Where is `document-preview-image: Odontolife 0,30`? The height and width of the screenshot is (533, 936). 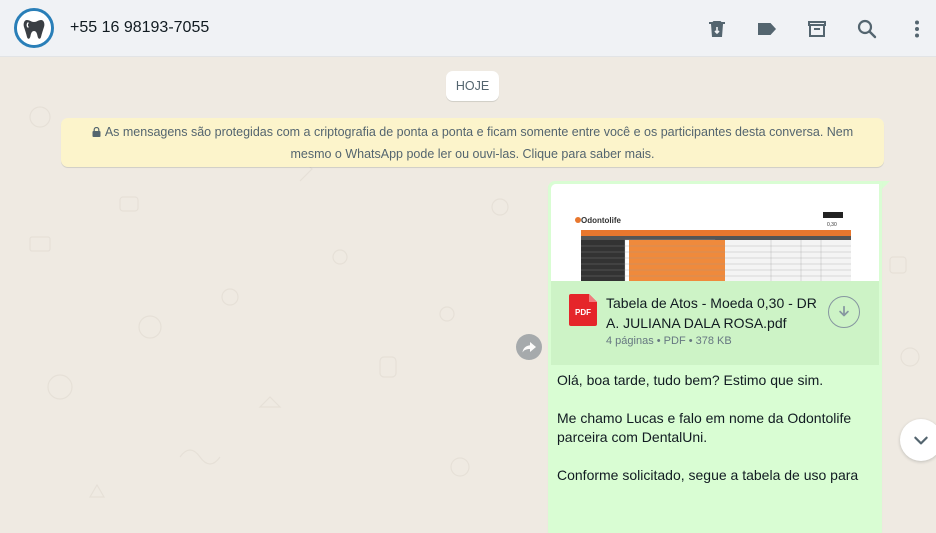
document-preview-image: Odontolife 0,30 is located at coordinates (715, 232).